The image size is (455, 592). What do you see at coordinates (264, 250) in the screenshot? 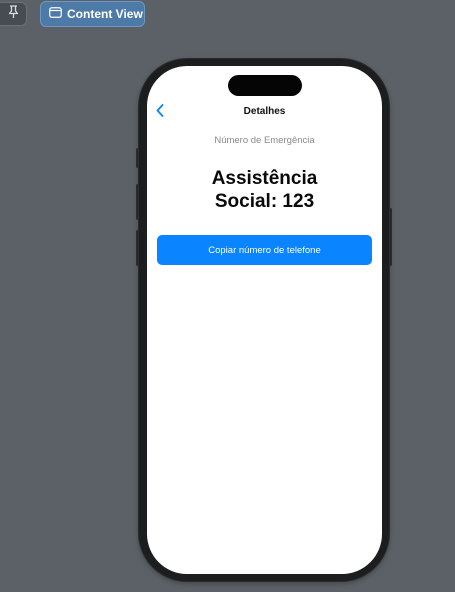
I see `copy-phone-number-button: Copiar número de telefone` at bounding box center [264, 250].